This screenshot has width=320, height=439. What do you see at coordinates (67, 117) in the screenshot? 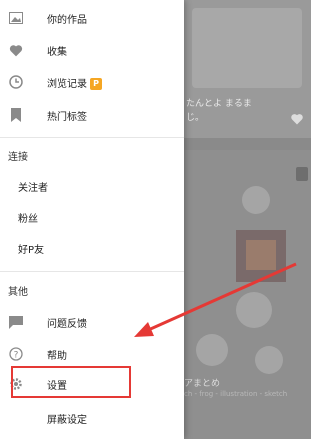
I see `menu-item-popular-tags-label: 热门标签` at bounding box center [67, 117].